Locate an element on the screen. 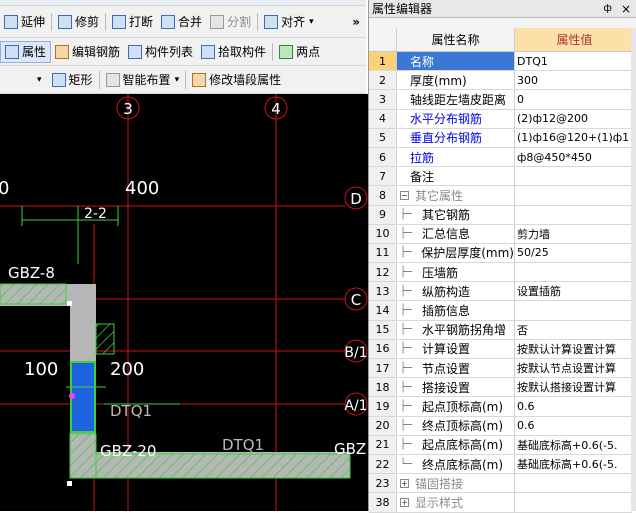 This screenshot has width=636, height=513. property-group-row: 23 + 锚固搭接 is located at coordinates (500, 484).